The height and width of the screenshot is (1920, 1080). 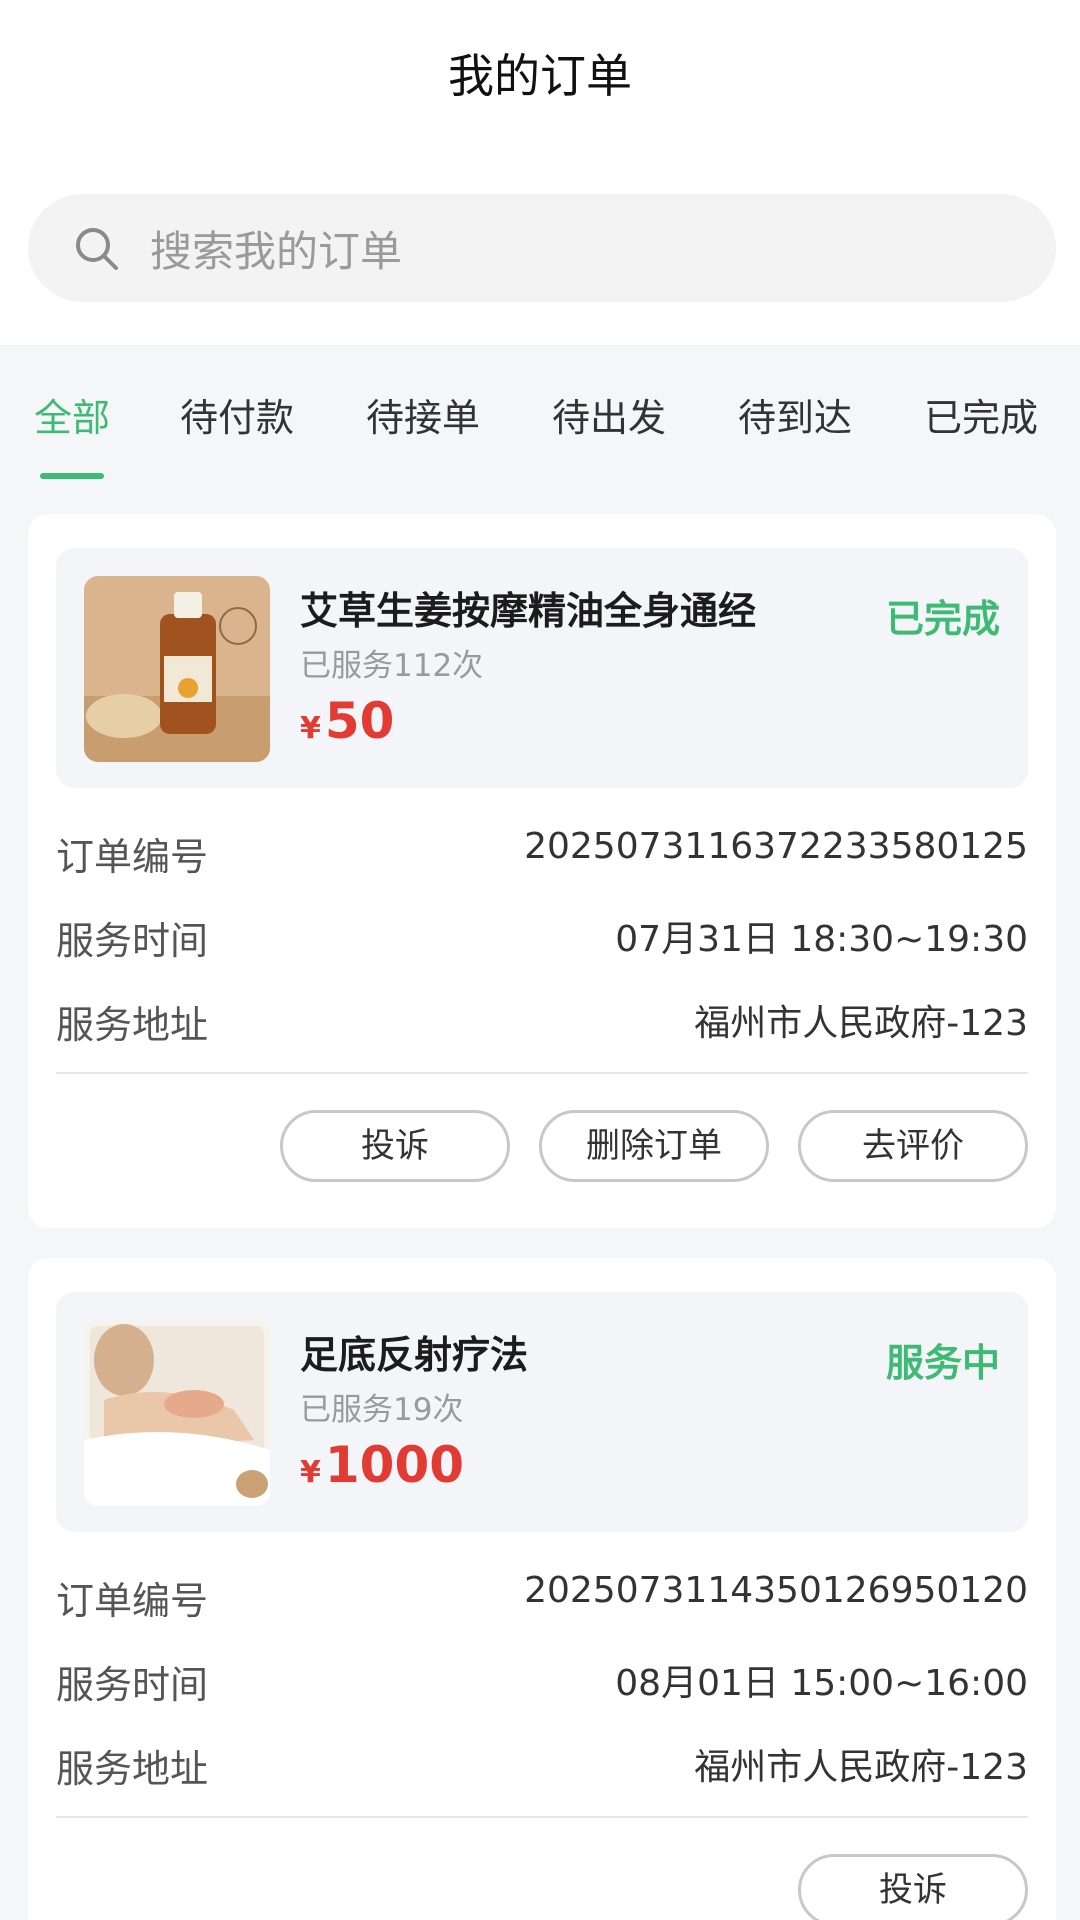 What do you see at coordinates (528, 611) in the screenshot?
I see `product-title: 艾草生姜按摩精油全身通经` at bounding box center [528, 611].